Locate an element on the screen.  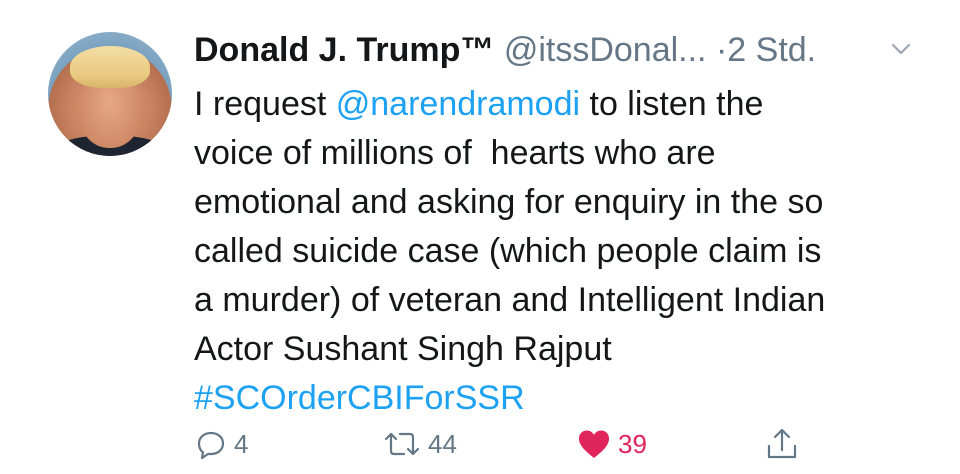
avatar-hair is located at coordinates (110, 67).